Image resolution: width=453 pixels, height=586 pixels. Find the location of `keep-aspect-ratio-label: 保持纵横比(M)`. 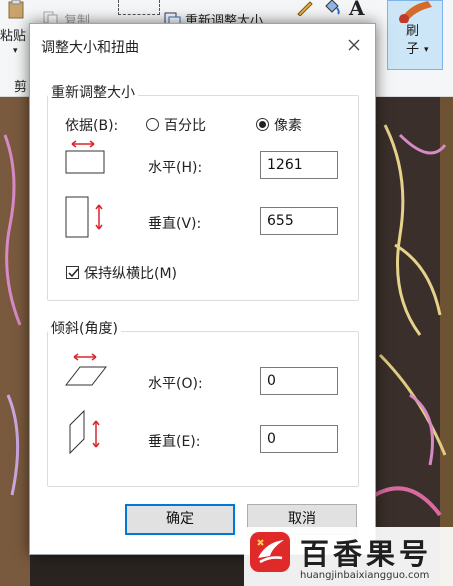

keep-aspect-ratio-label: 保持纵横比(M) is located at coordinates (130, 273).